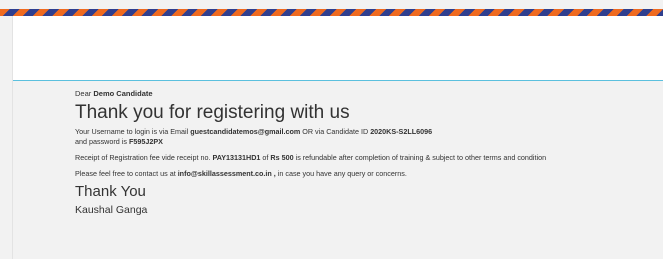  What do you see at coordinates (236, 157) in the screenshot?
I see `receipt-number: PAY13131HD1` at bounding box center [236, 157].